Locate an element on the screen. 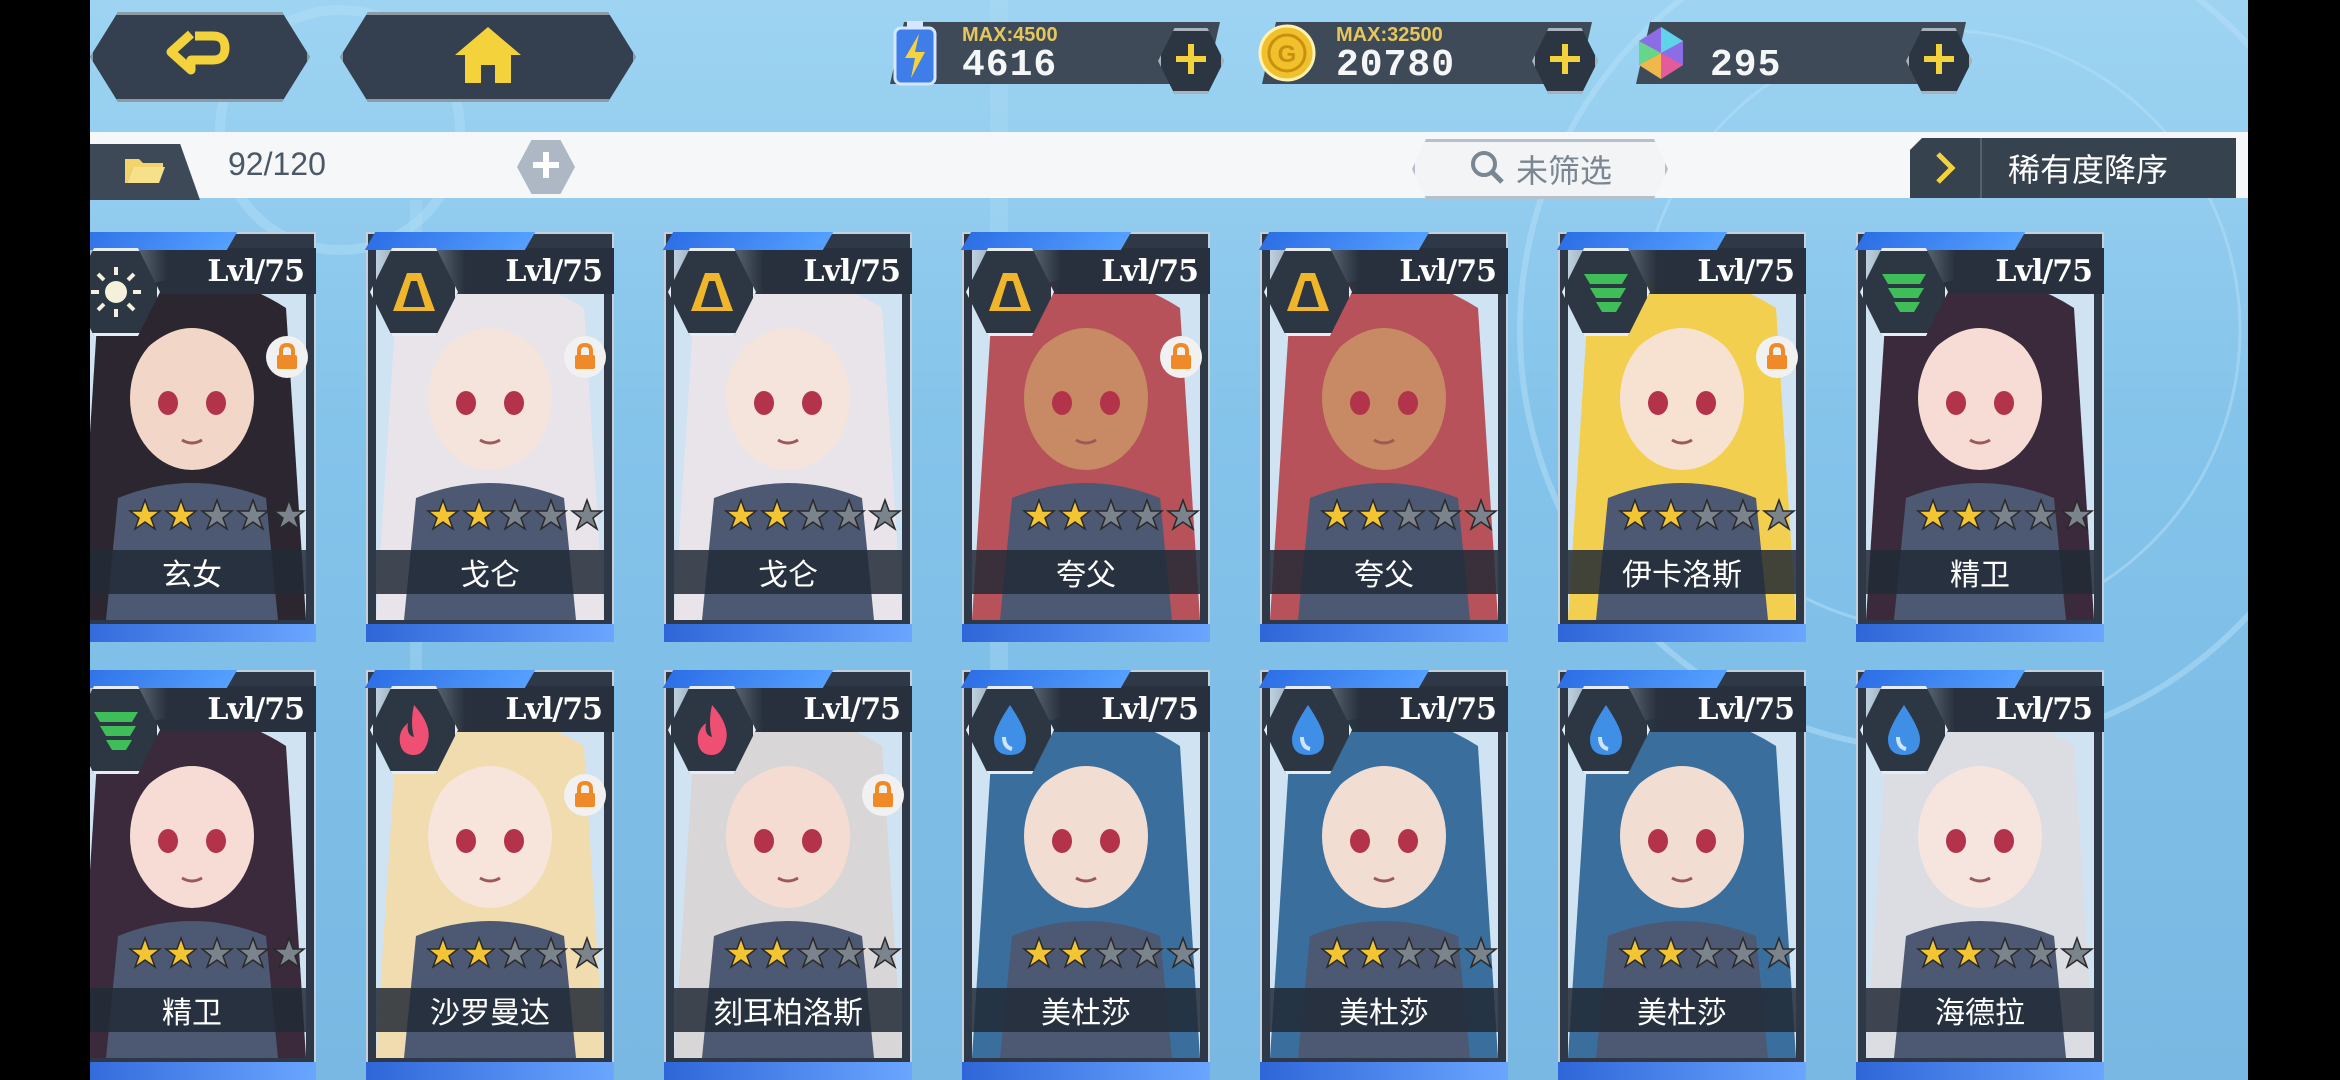 The height and width of the screenshot is (1080, 2340). name-bar: 伊卡洛斯 is located at coordinates (1682, 572).